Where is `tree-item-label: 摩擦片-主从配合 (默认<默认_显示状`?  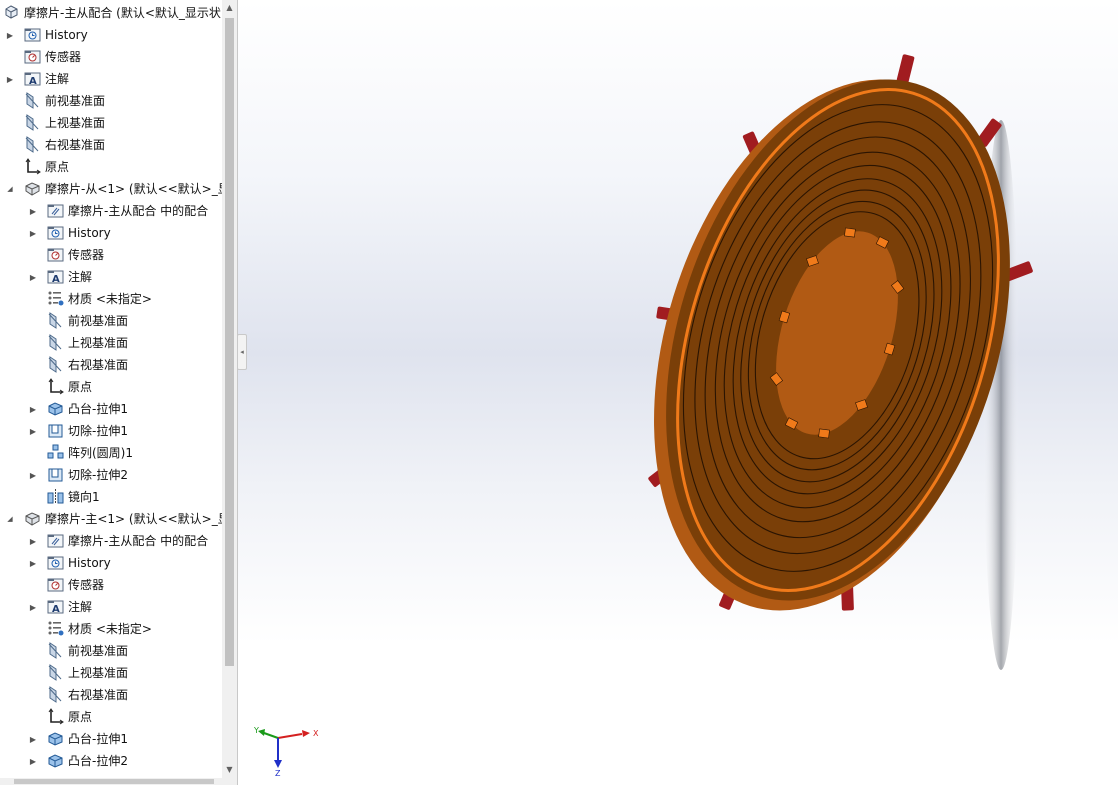 tree-item-label: 摩擦片-主从配合 (默认<默认_显示状 is located at coordinates (122, 13).